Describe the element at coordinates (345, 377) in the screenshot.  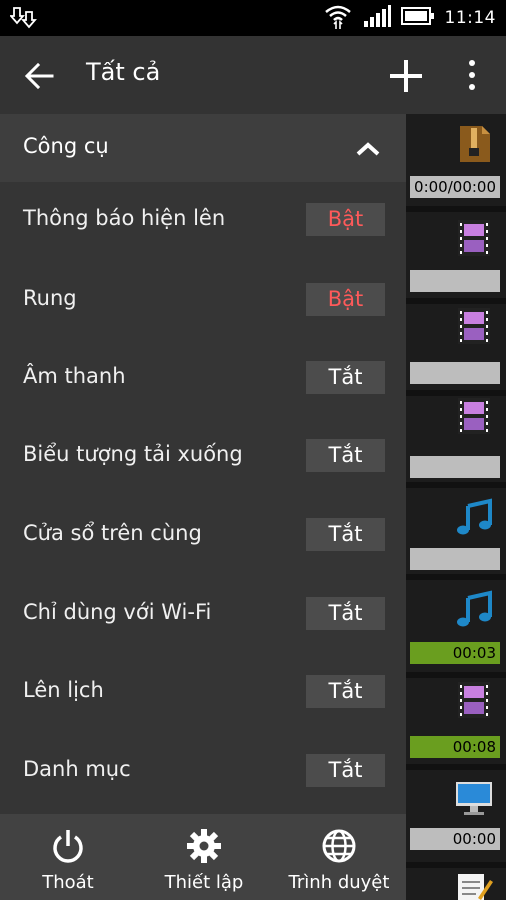
I see `sound-toggle: Tắt` at that location.